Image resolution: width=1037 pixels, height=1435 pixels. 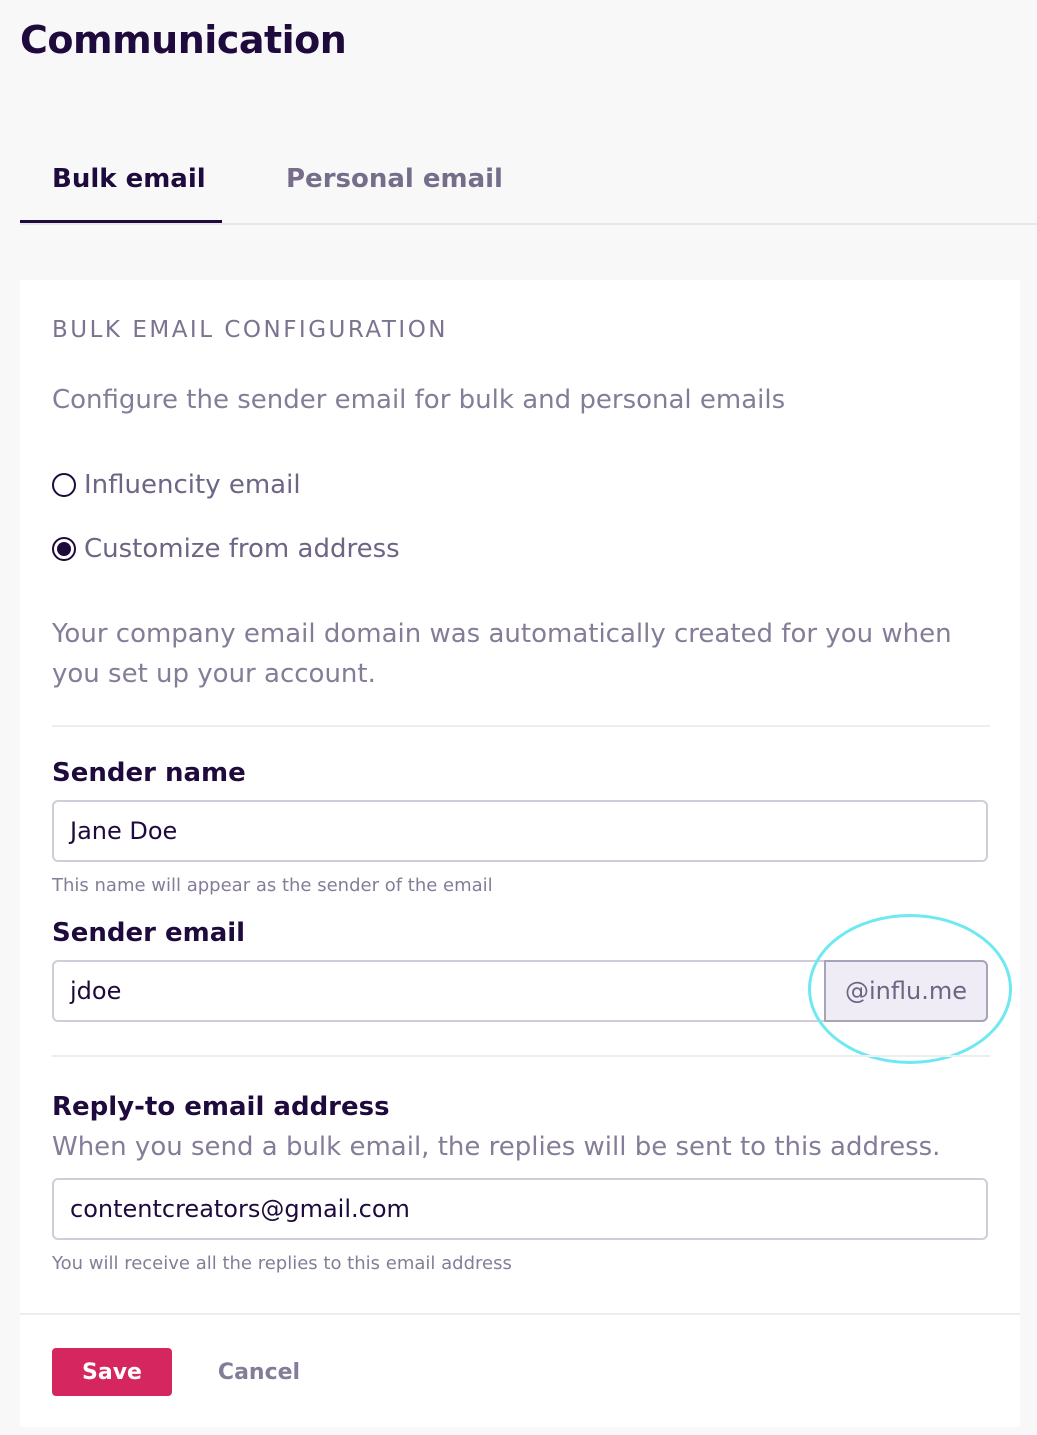 I want to click on sender-email-label: Sender email, so click(x=149, y=933).